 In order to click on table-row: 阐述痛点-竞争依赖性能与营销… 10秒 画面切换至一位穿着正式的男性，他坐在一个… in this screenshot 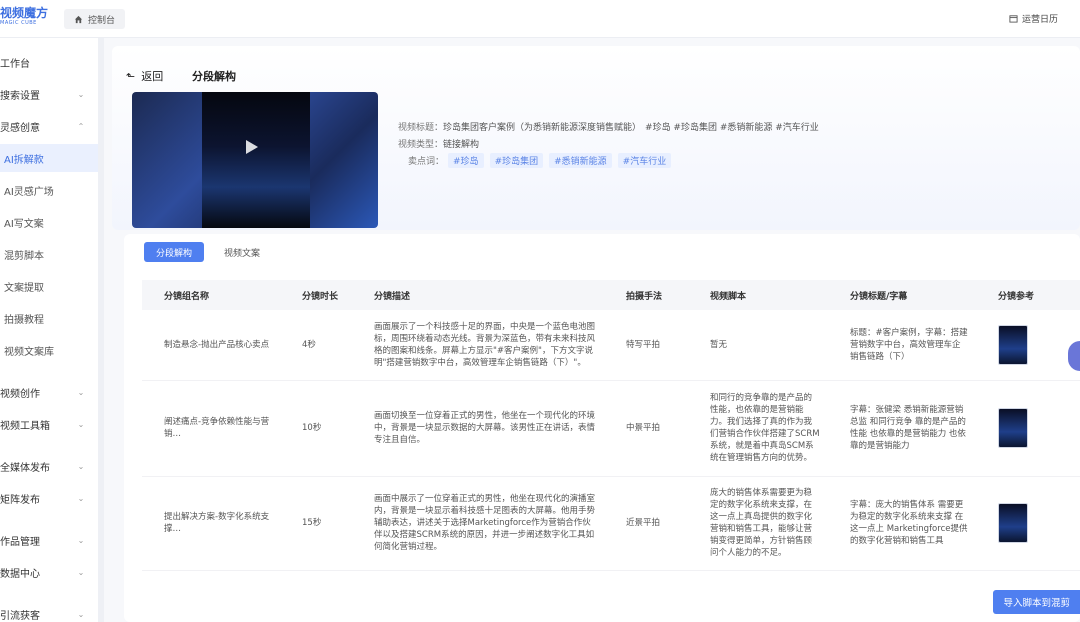, I will do `click(611, 428)`.